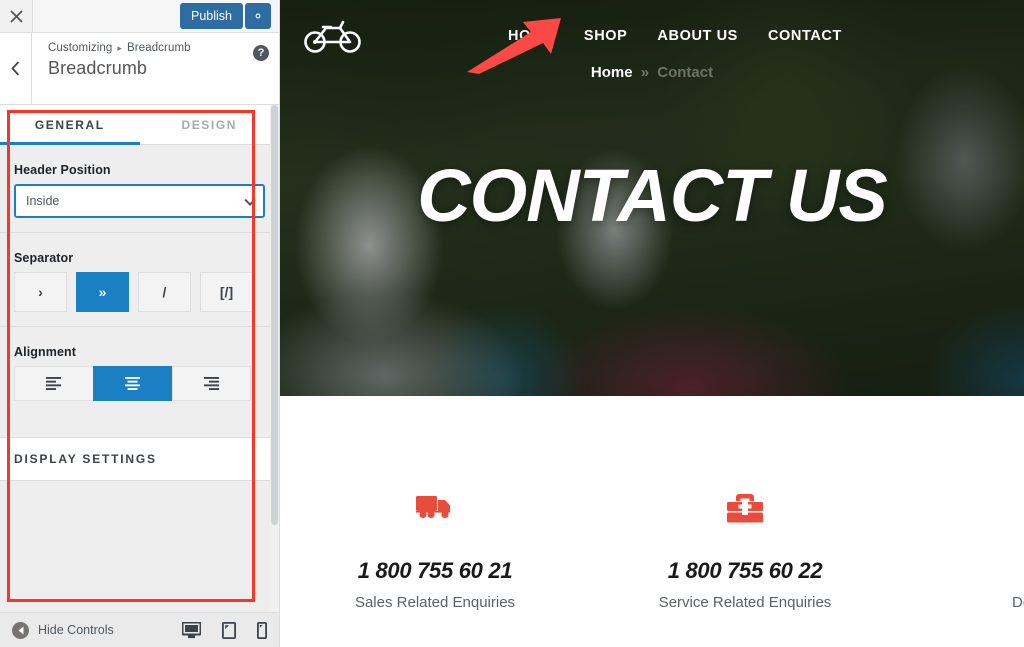 This screenshot has height=647, width=1024. I want to click on breadcrumb: Customizing ▸ Breadcrumb, so click(157, 48).